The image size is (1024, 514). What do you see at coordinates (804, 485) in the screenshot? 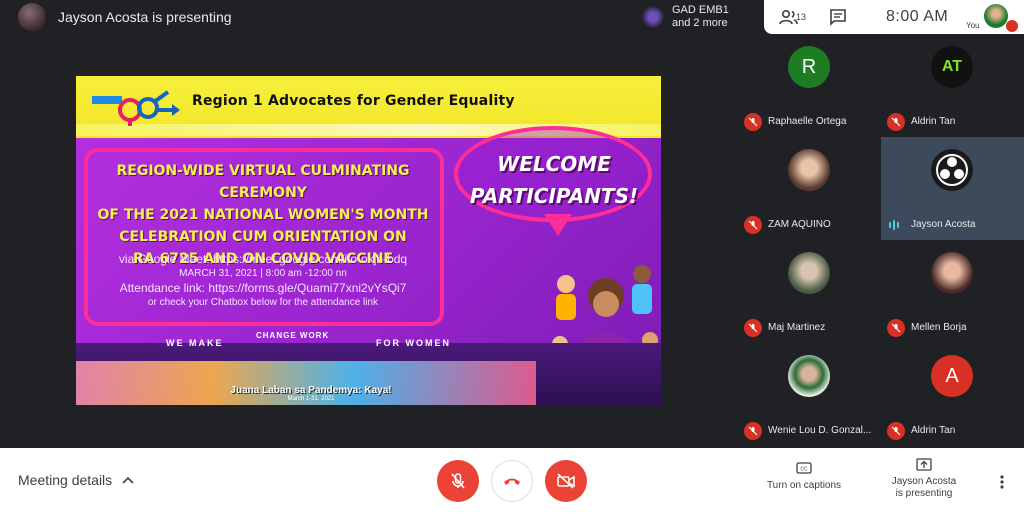
I see `captions-label: Turn on captions` at bounding box center [804, 485].